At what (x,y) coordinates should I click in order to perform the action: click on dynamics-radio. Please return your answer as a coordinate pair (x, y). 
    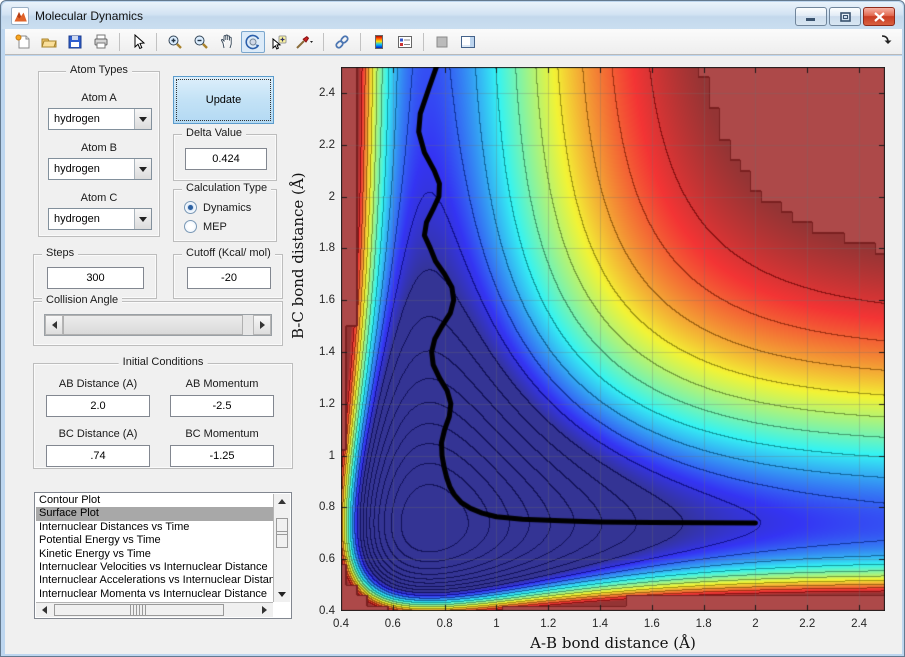
    Looking at the image, I should click on (190, 207).